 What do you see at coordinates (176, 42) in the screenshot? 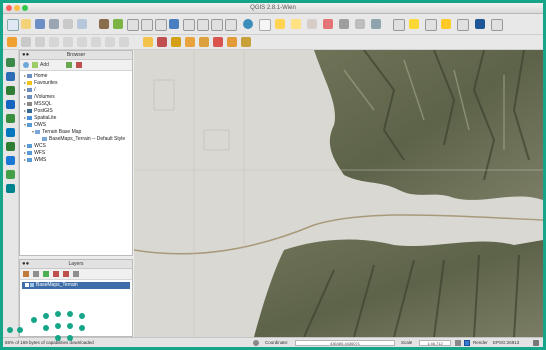
I see `add-postgis-icon` at bounding box center [176, 42].